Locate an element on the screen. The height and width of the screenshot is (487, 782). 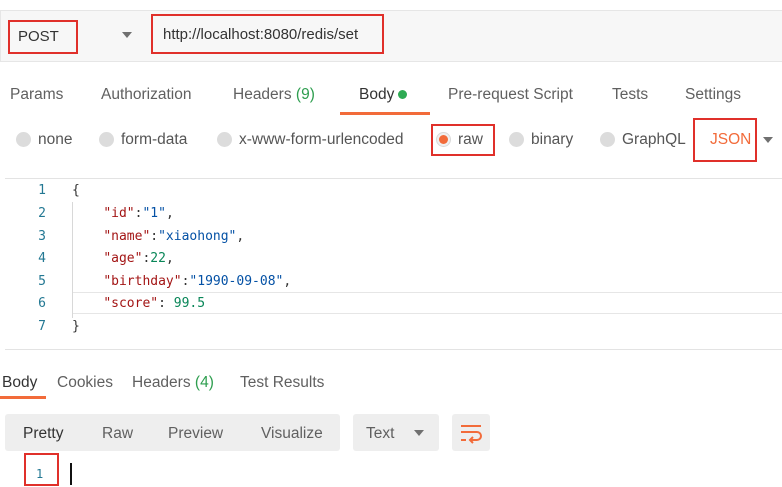
code-line: "id":"1", is located at coordinates (123, 213).